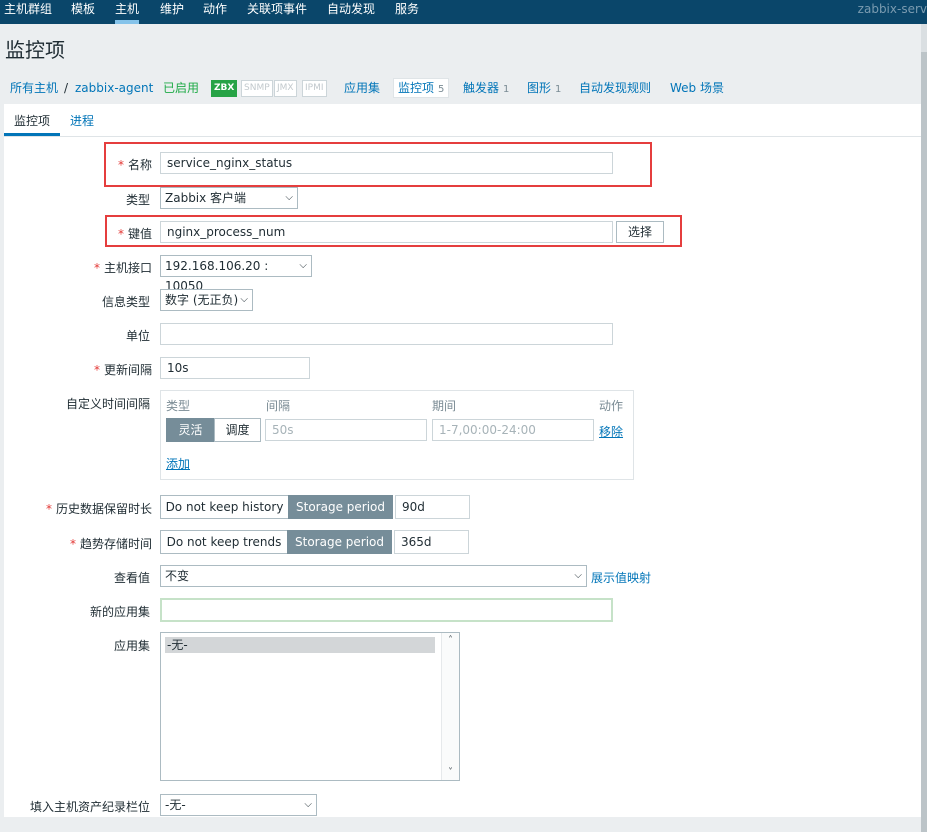 This screenshot has height=832, width=927. I want to click on interface-select: 192.168.106.20 : 10050 ⌵, so click(236, 274).